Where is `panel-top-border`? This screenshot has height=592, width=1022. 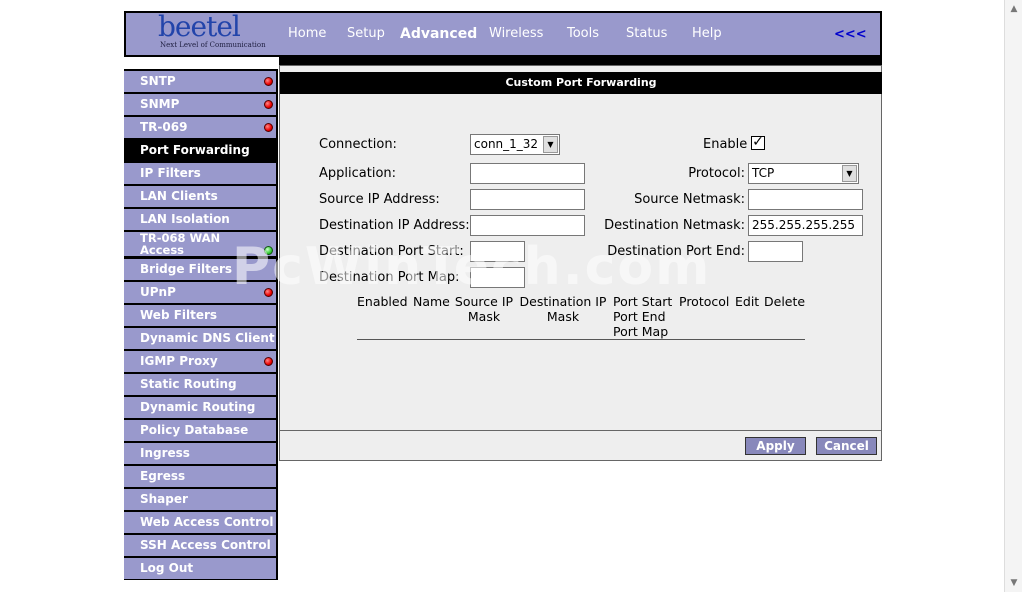
panel-top-border is located at coordinates (580, 61).